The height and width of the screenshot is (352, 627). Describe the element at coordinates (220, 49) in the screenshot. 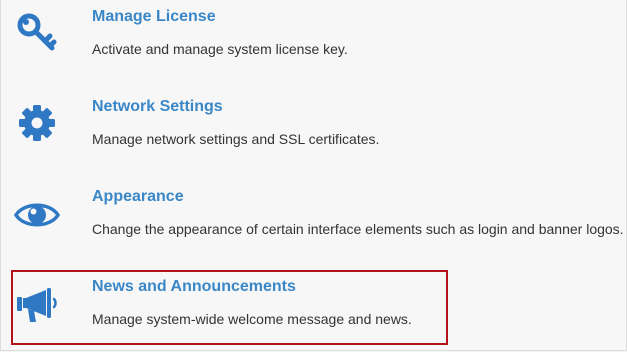

I see `manage-license-description: Activate and manage system license key.` at that location.